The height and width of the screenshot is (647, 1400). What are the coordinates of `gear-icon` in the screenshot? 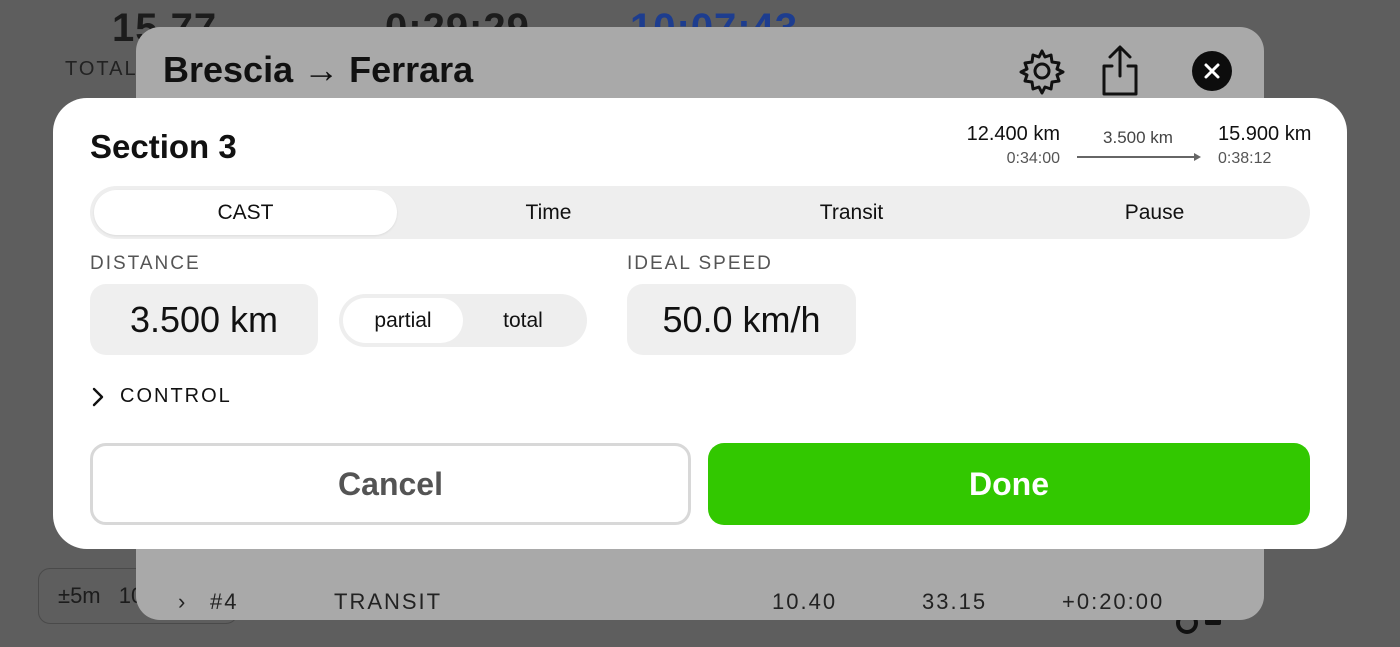 It's located at (1042, 72).